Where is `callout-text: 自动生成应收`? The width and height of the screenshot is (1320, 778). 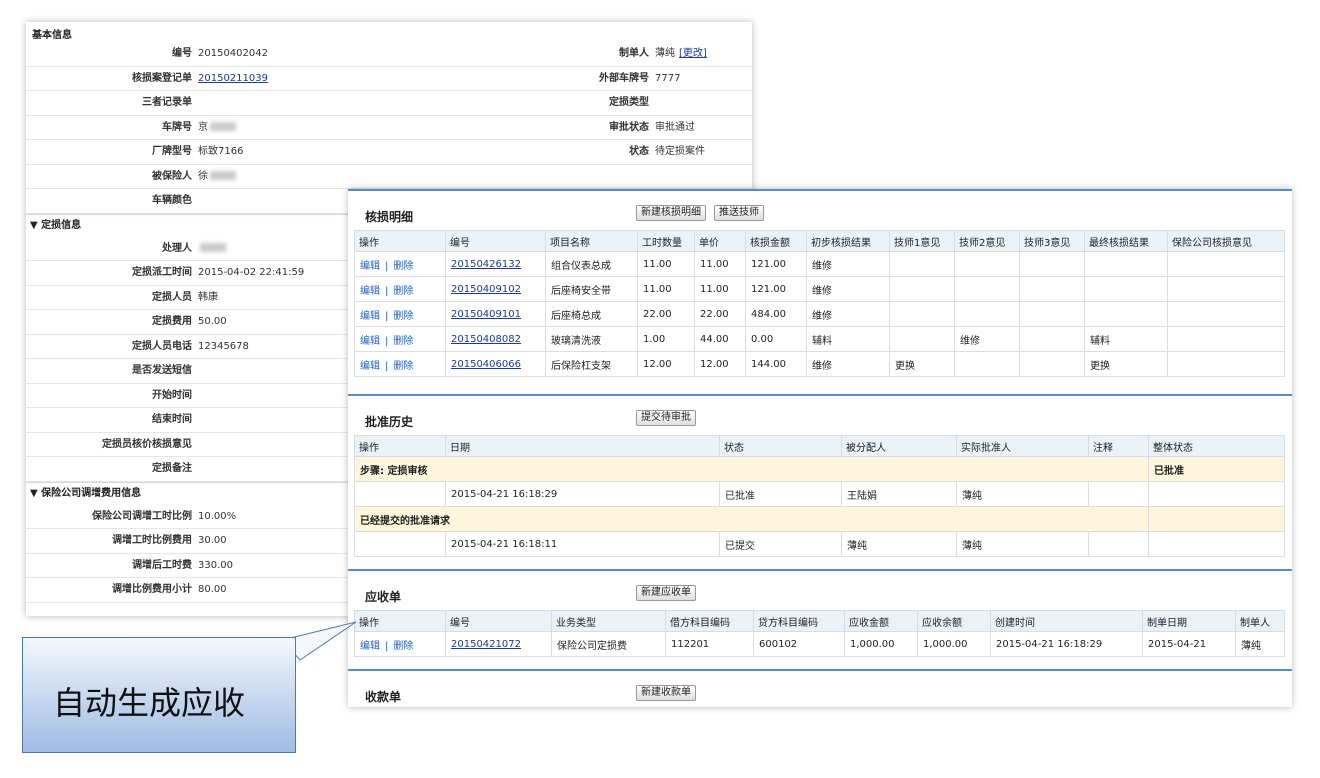
callout-text: 自动生成应收 is located at coordinates (149, 703).